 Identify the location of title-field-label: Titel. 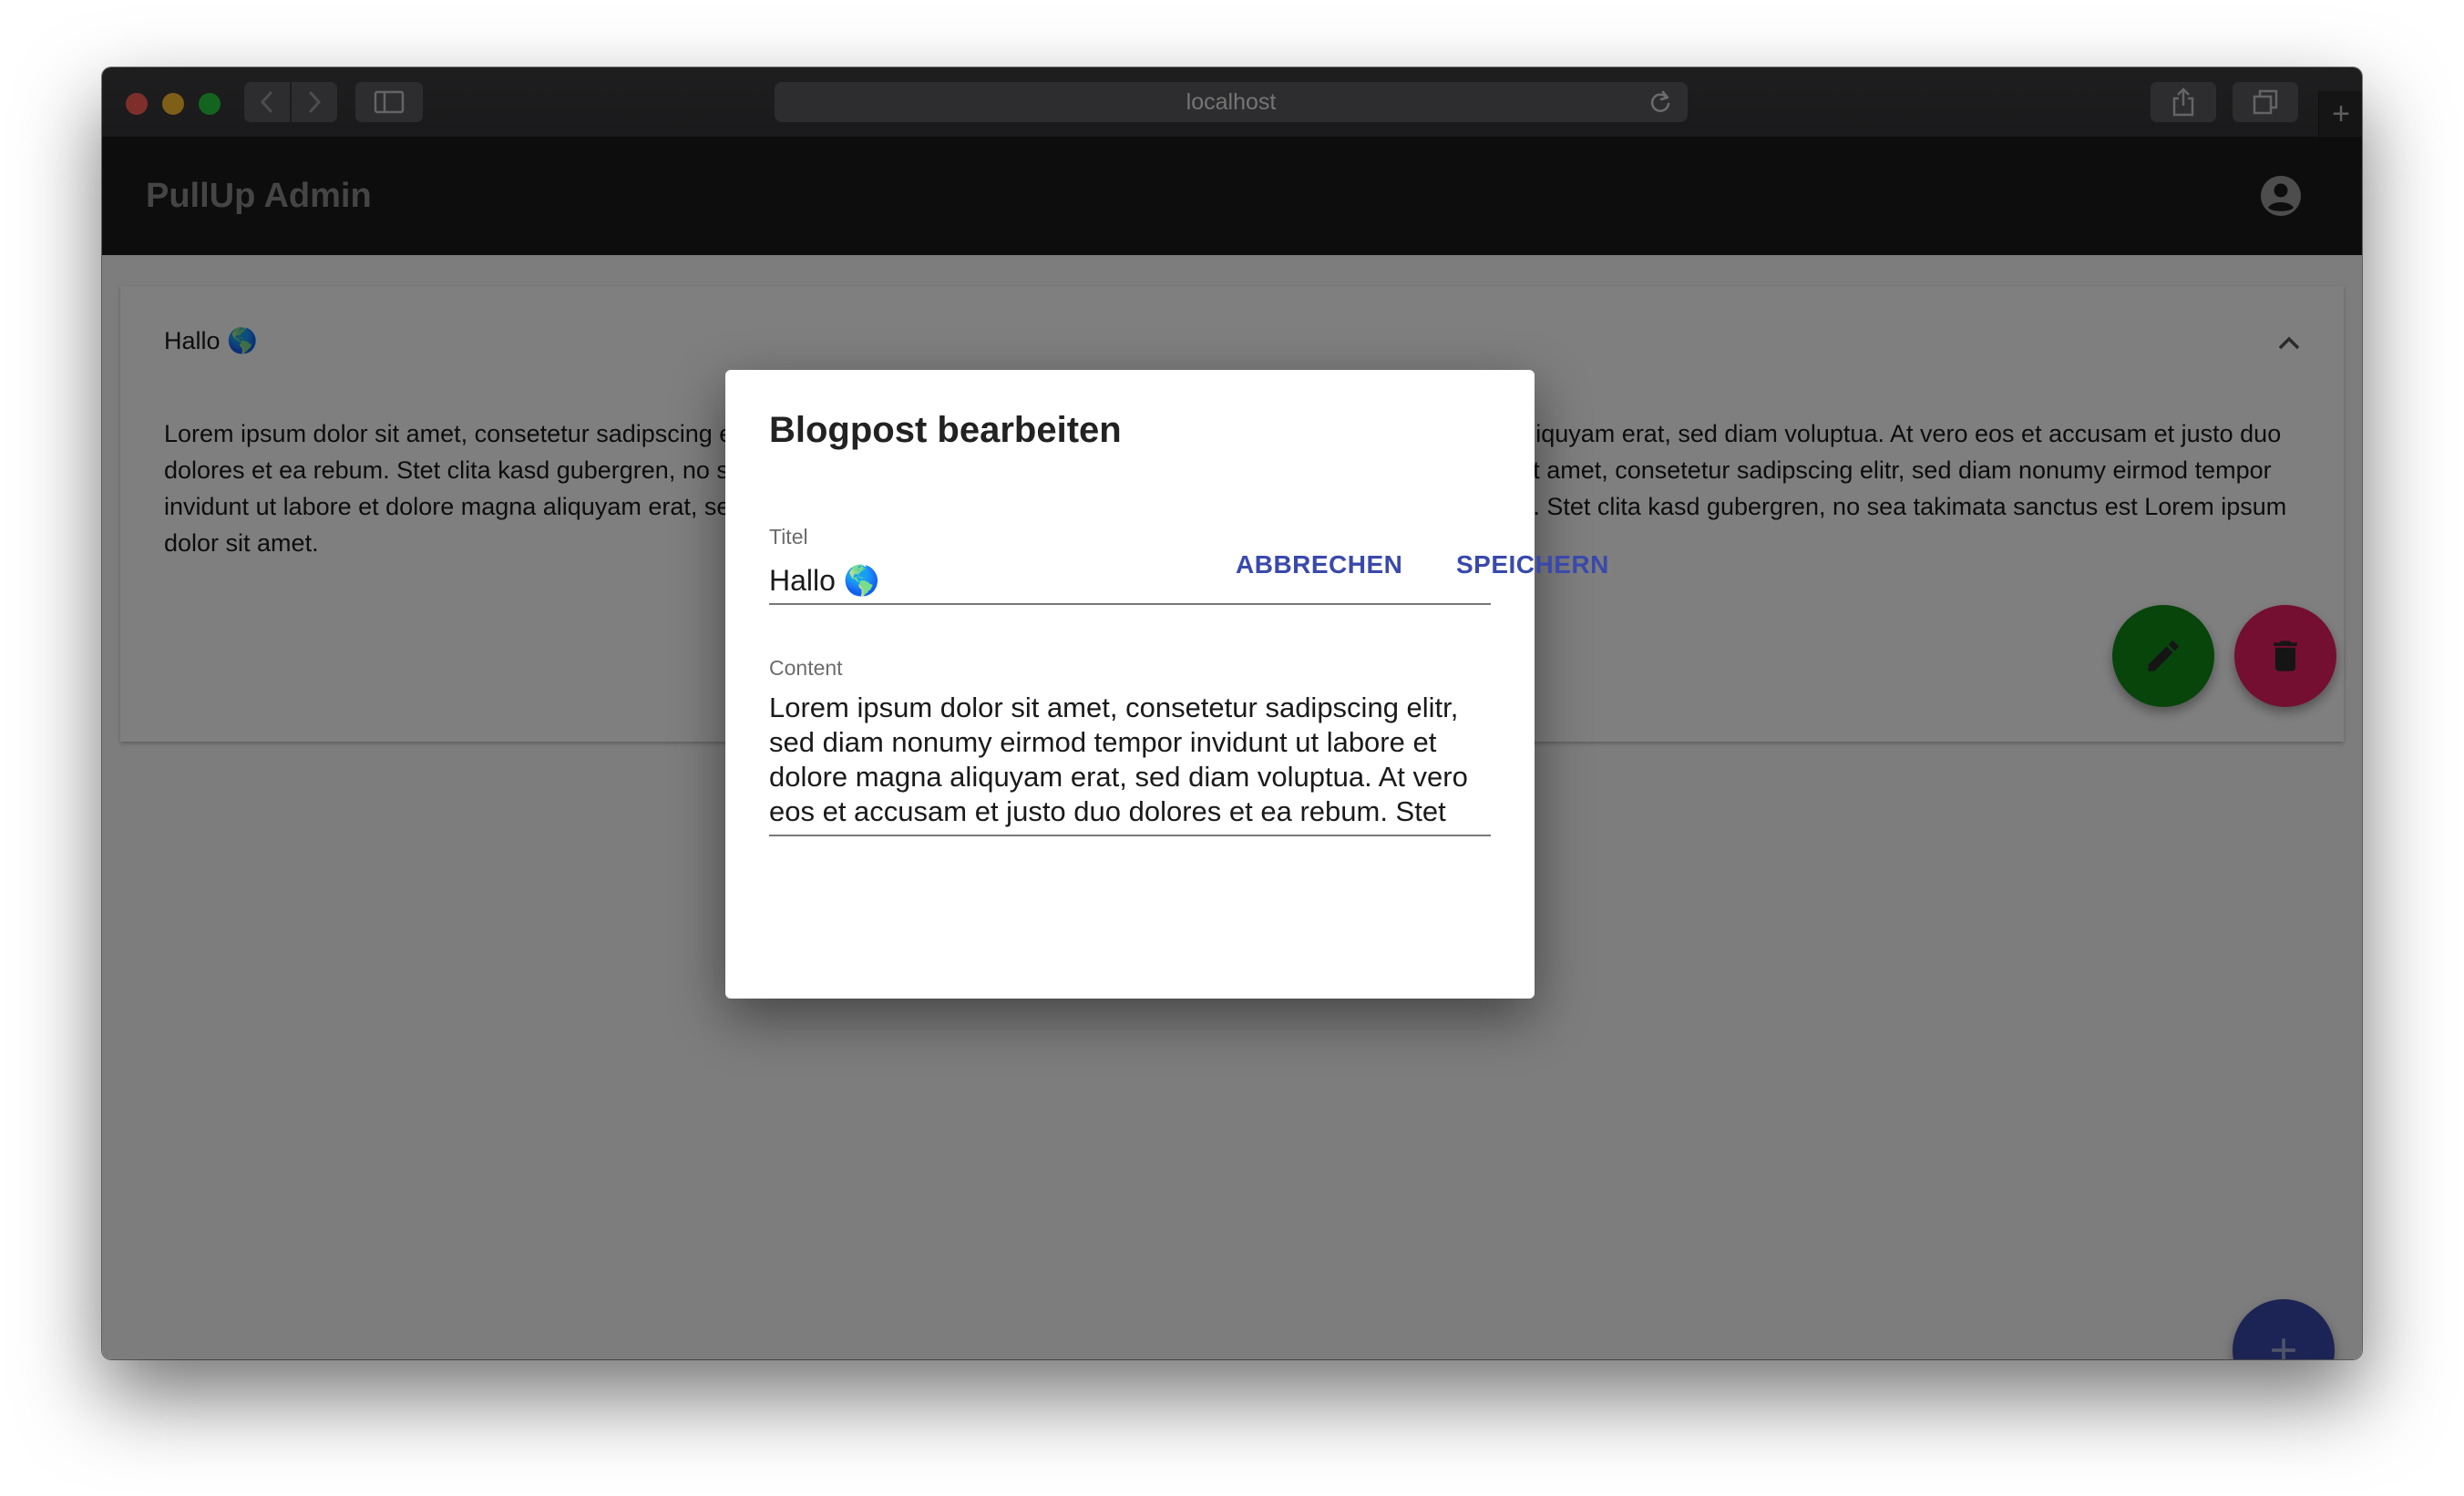
(788, 536).